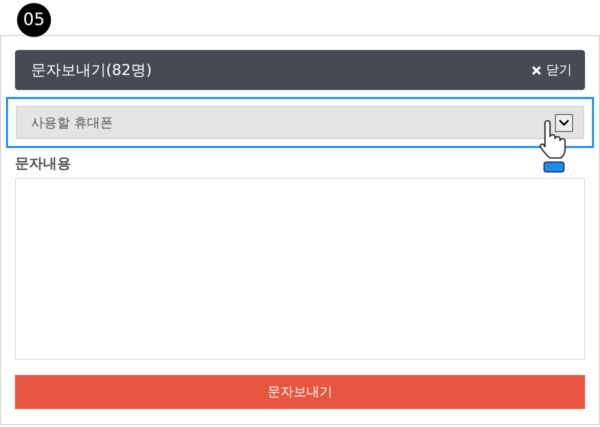 This screenshot has height=427, width=600. I want to click on caret-icon, so click(564, 123).